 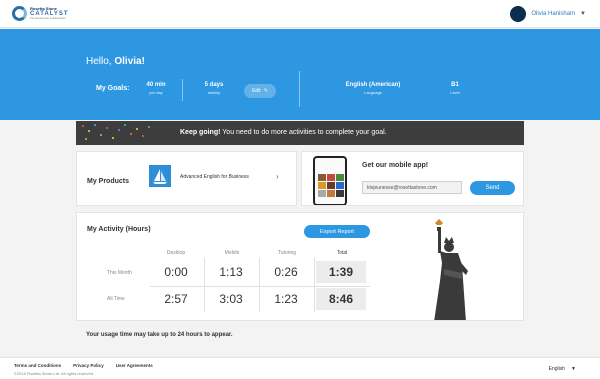 I want to click on banner-bold: Keep going!, so click(x=200, y=132).